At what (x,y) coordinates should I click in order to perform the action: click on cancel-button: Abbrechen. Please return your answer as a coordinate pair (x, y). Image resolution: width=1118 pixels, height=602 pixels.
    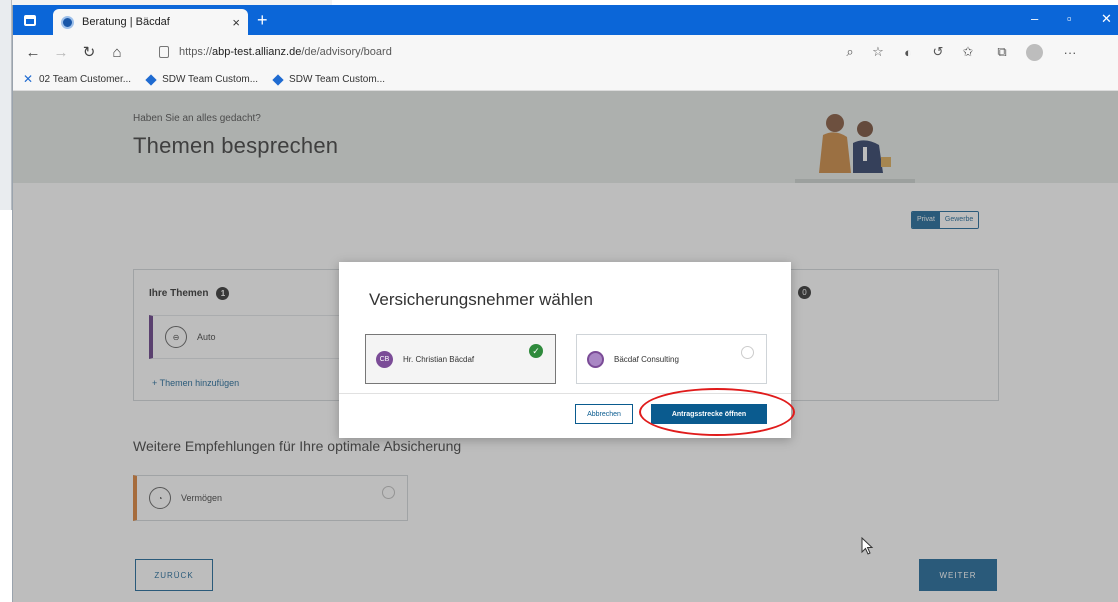
    Looking at the image, I should click on (604, 414).